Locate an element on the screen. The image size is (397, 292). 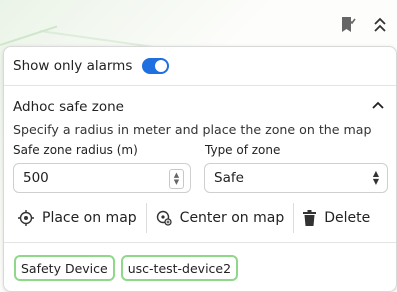
show-only-alarms-label: Show only alarms is located at coordinates (73, 66).